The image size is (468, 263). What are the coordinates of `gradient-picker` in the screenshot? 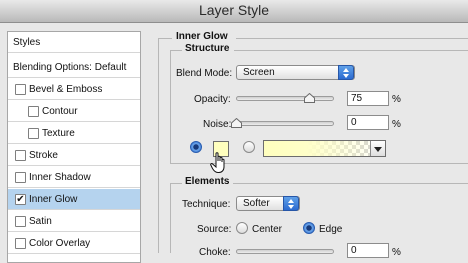 It's located at (324, 148).